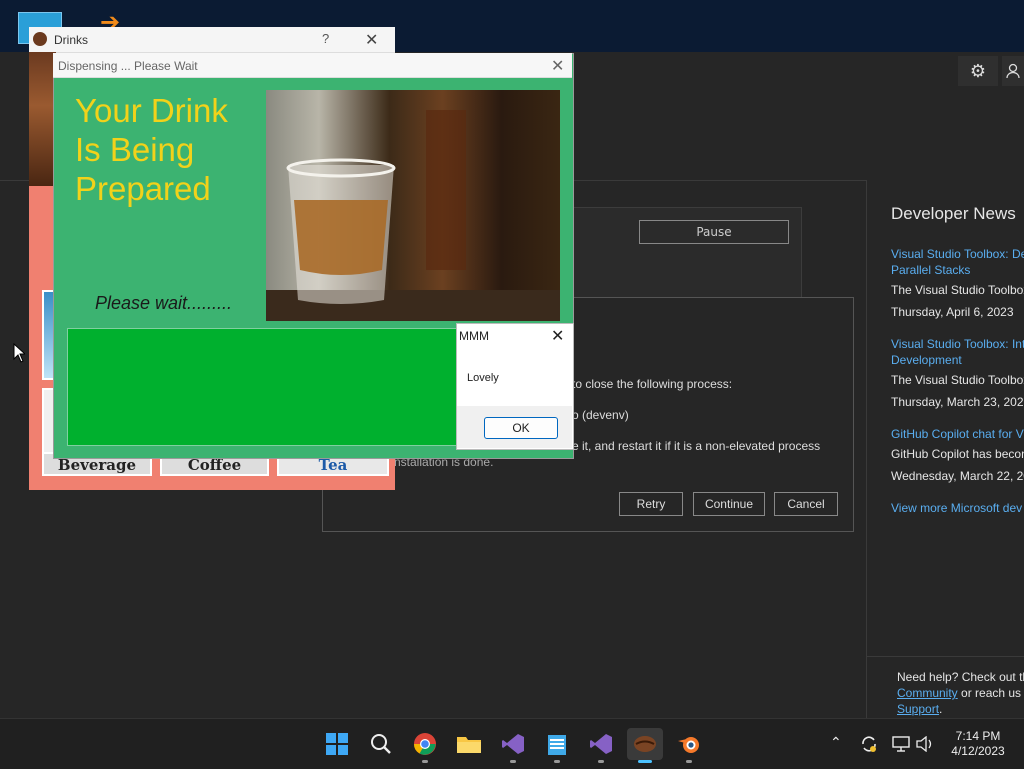 This screenshot has height=769, width=1024. What do you see at coordinates (371, 39) in the screenshot?
I see `drinks-close-button: ✕` at bounding box center [371, 39].